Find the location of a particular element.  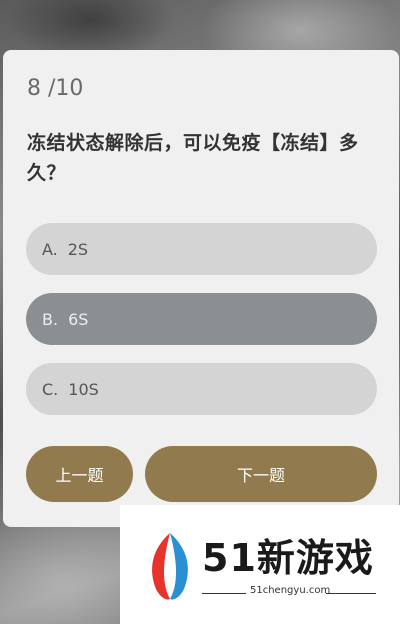

option-text: 10S is located at coordinates (83, 389).